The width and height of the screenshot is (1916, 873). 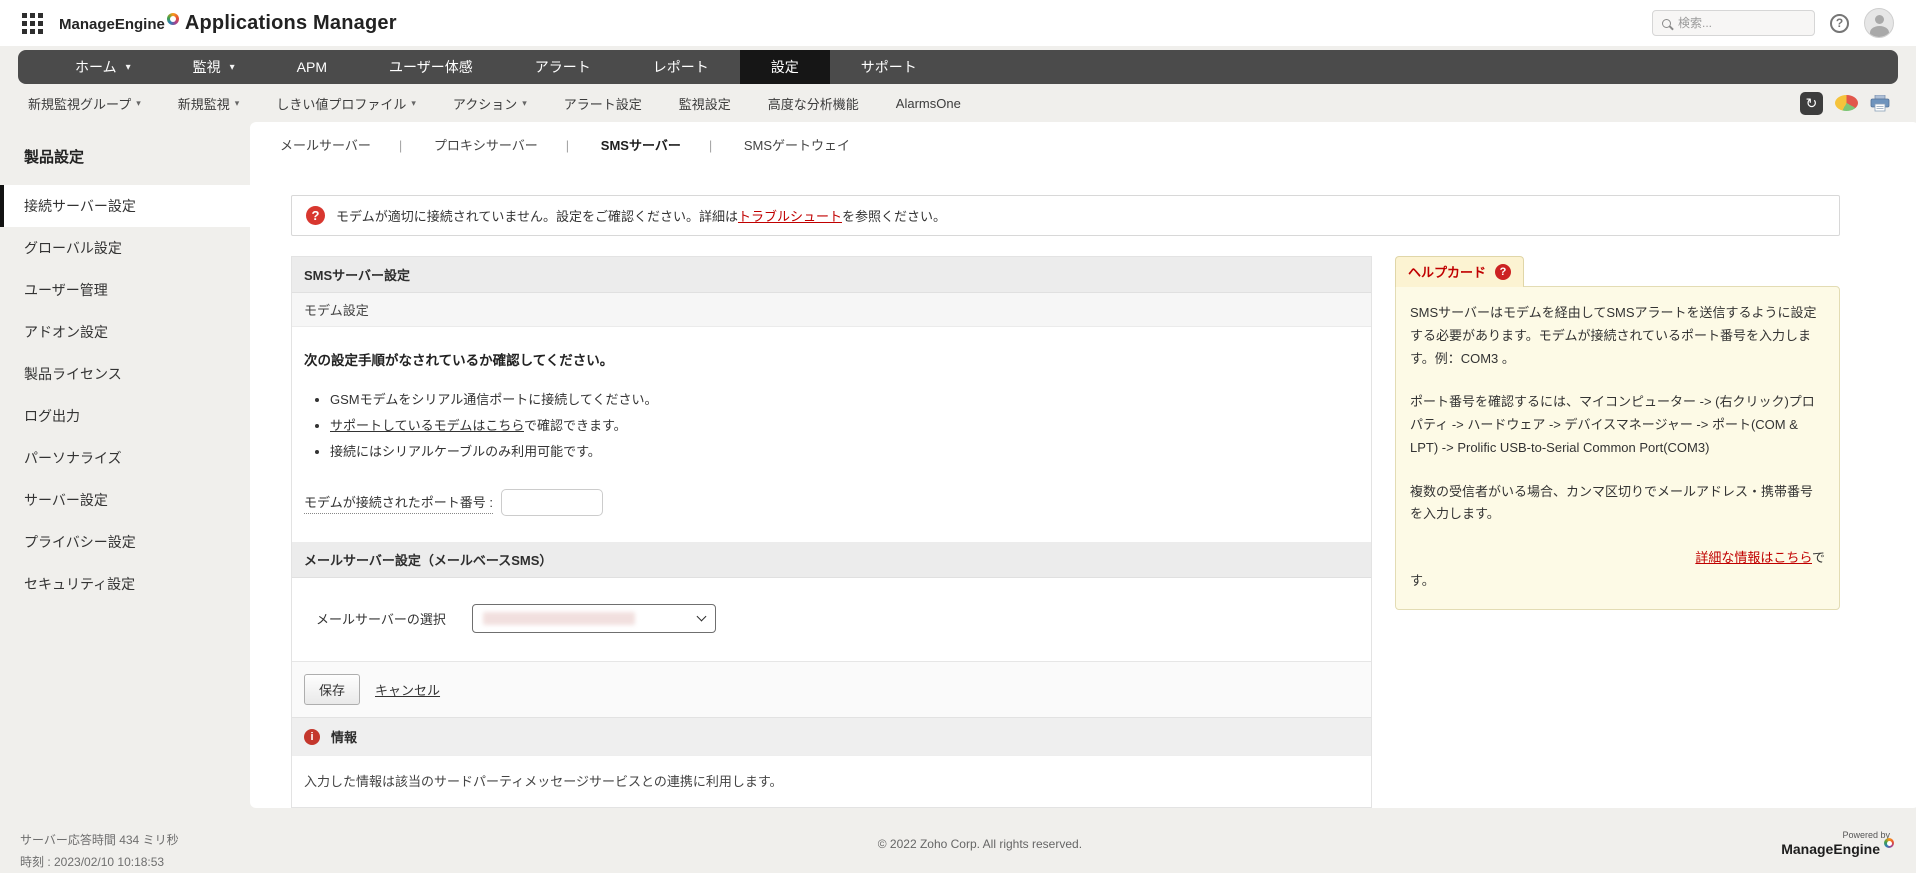 What do you see at coordinates (485, 145) in the screenshot?
I see `tab-label: プロキシサーバー` at bounding box center [485, 145].